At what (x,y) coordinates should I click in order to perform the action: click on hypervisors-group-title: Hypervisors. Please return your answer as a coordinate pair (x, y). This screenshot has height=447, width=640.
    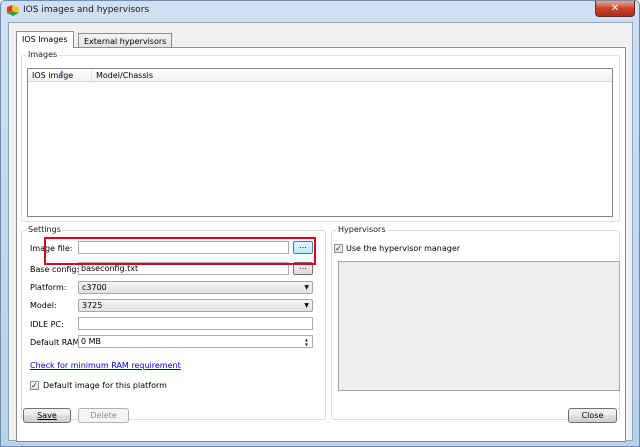
    Looking at the image, I should click on (362, 229).